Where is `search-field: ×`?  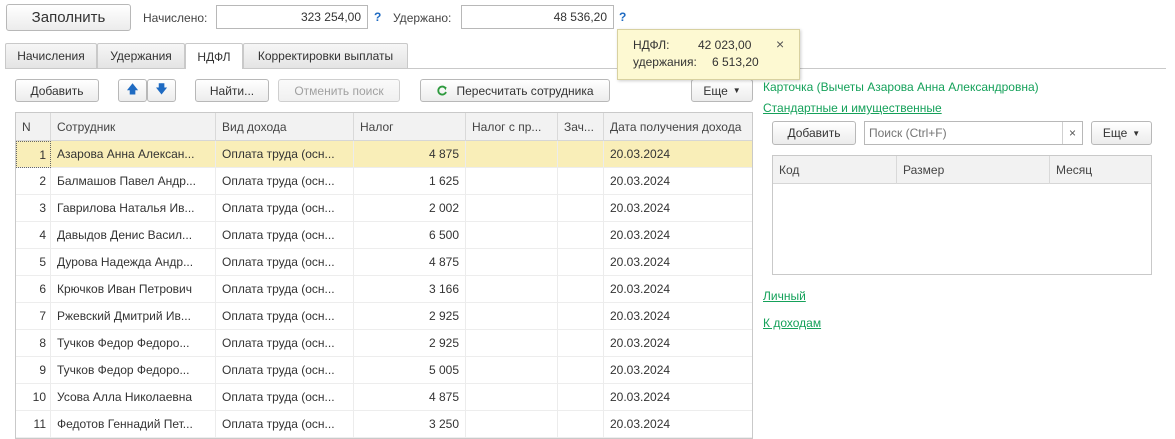 search-field: × is located at coordinates (973, 133).